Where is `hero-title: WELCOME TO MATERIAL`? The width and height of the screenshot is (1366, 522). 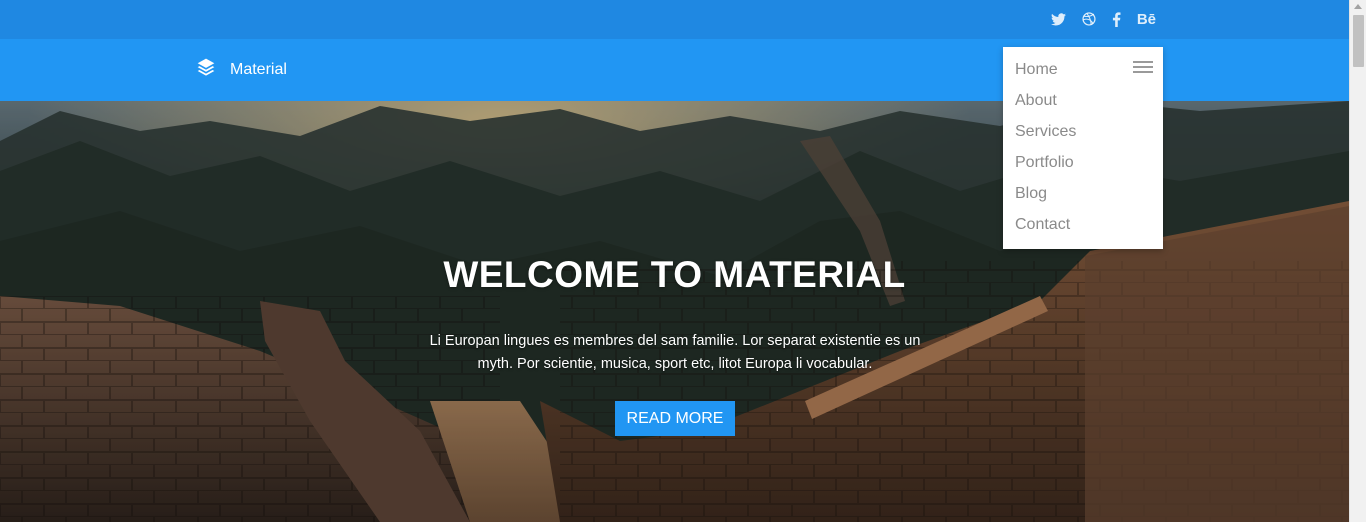
hero-title: WELCOME TO MATERIAL is located at coordinates (674, 274).